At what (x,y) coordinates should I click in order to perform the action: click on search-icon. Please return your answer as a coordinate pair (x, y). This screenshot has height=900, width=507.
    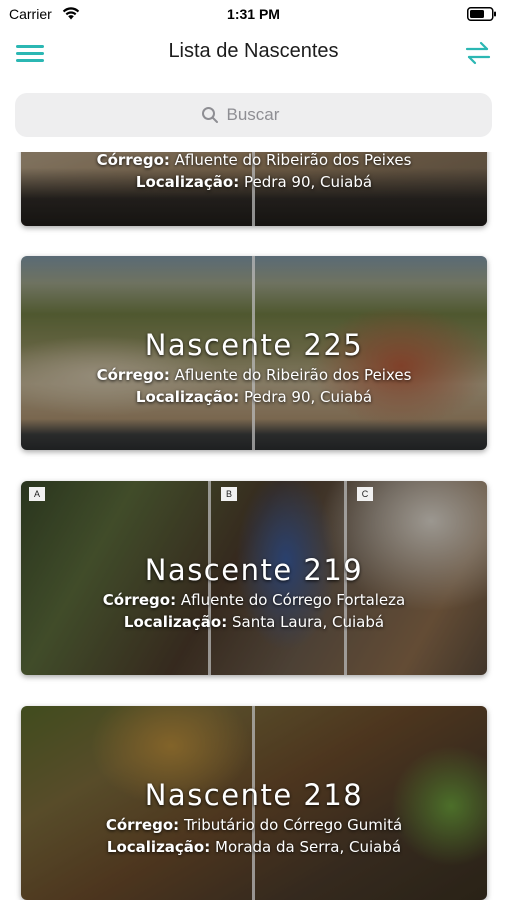
    Looking at the image, I should click on (209, 115).